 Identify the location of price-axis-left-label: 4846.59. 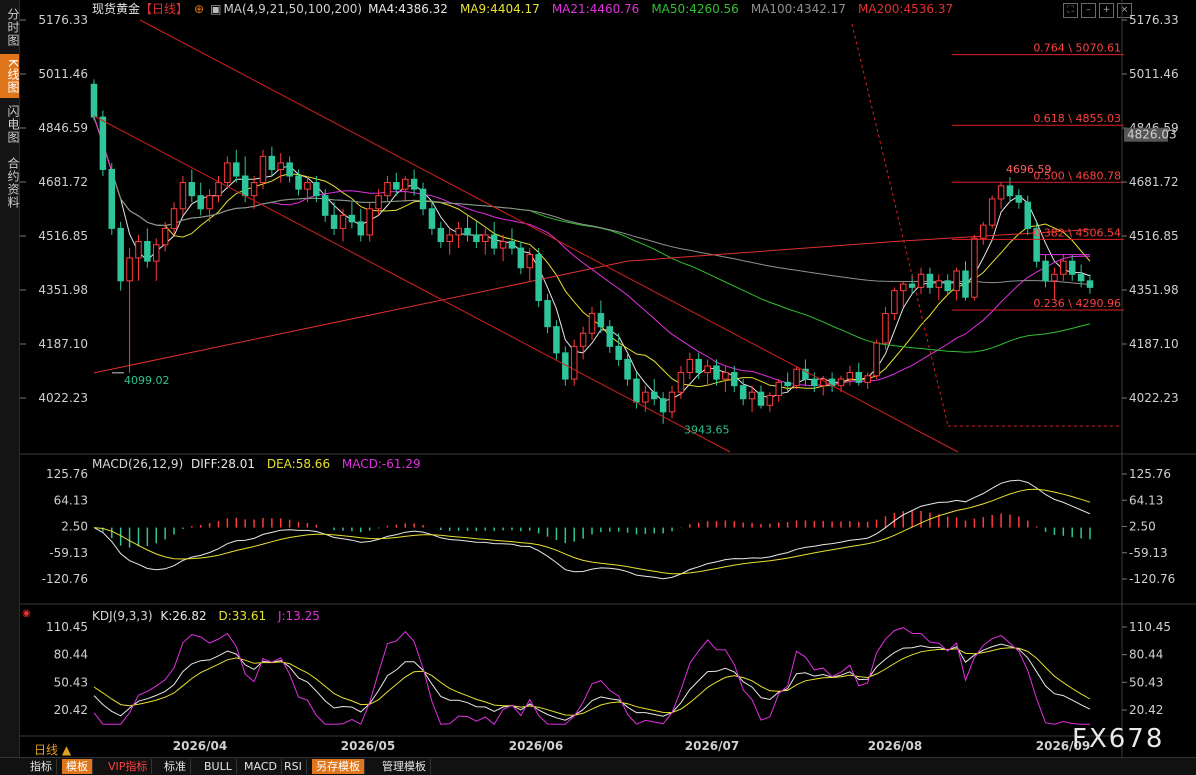
(63, 128).